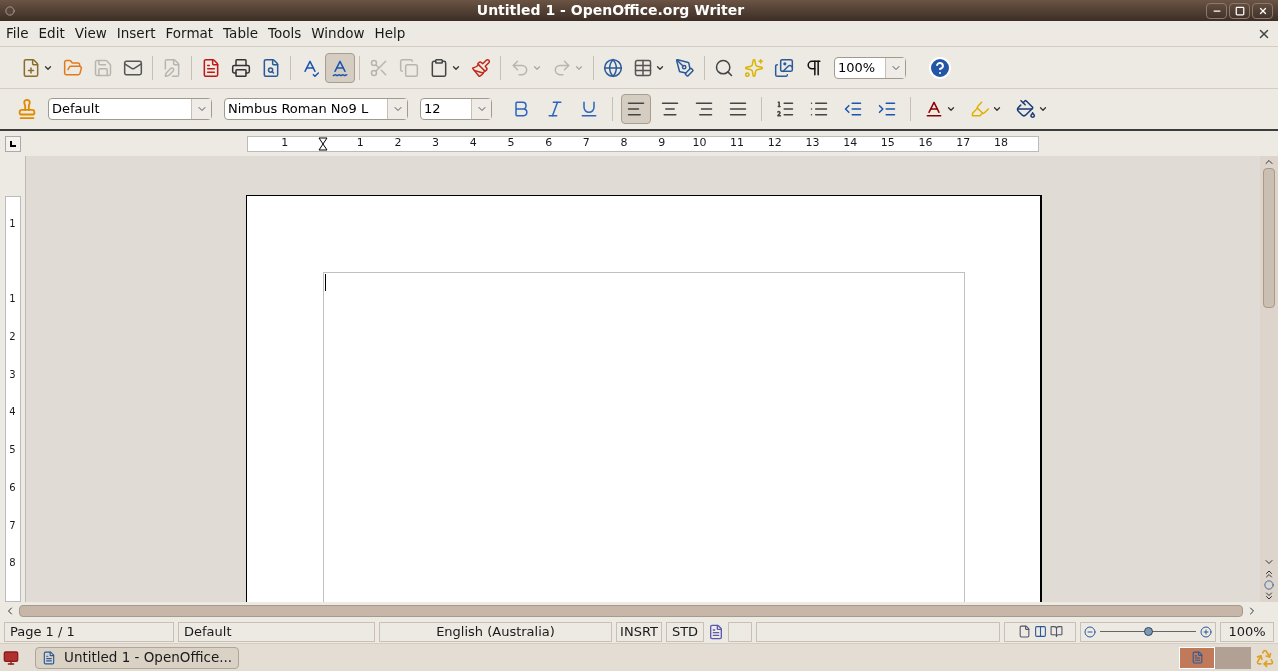  What do you see at coordinates (409, 67) in the screenshot?
I see `copy-icon` at bounding box center [409, 67].